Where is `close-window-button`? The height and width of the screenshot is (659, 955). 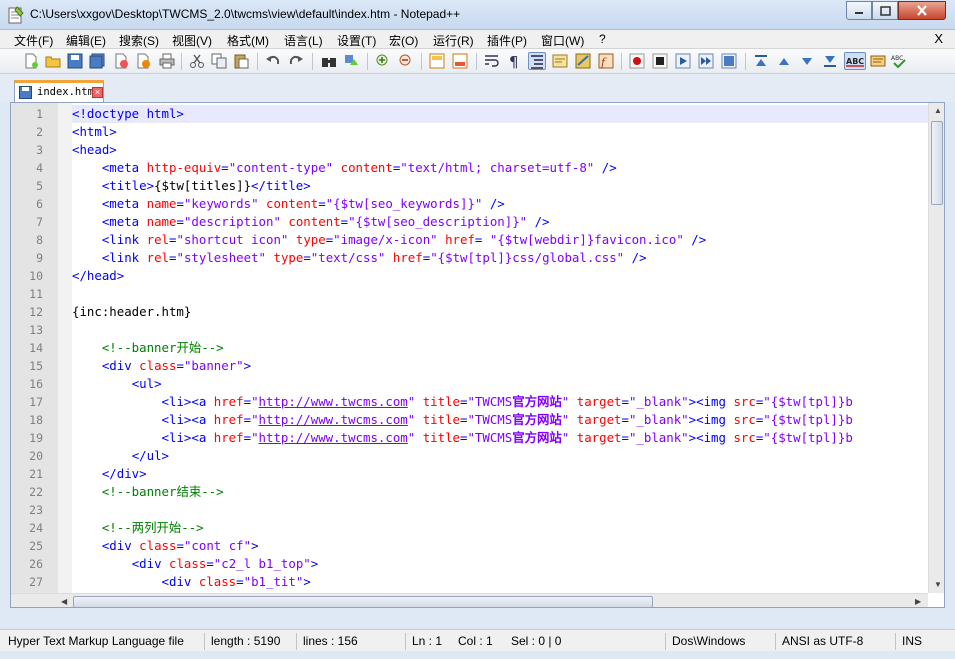 close-window-button is located at coordinates (922, 10).